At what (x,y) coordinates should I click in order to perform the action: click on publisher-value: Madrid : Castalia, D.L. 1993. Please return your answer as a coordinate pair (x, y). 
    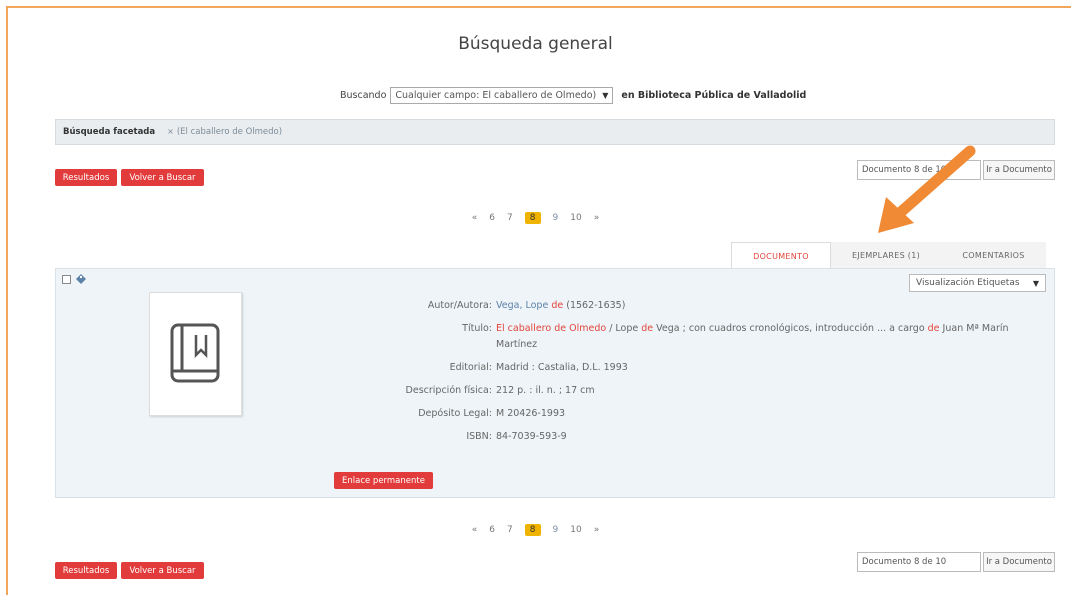
    Looking at the image, I should click on (562, 367).